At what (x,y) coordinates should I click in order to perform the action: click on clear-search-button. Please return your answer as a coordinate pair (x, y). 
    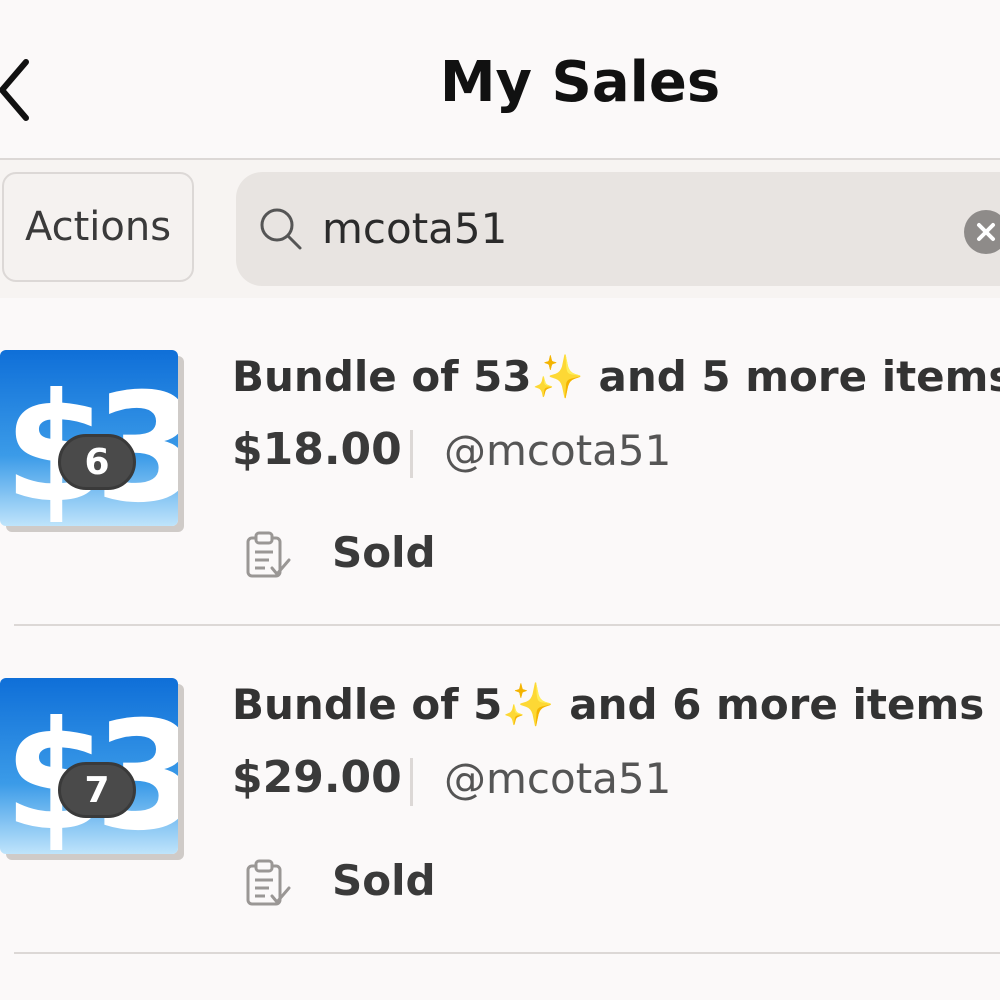
    Looking at the image, I should click on (982, 232).